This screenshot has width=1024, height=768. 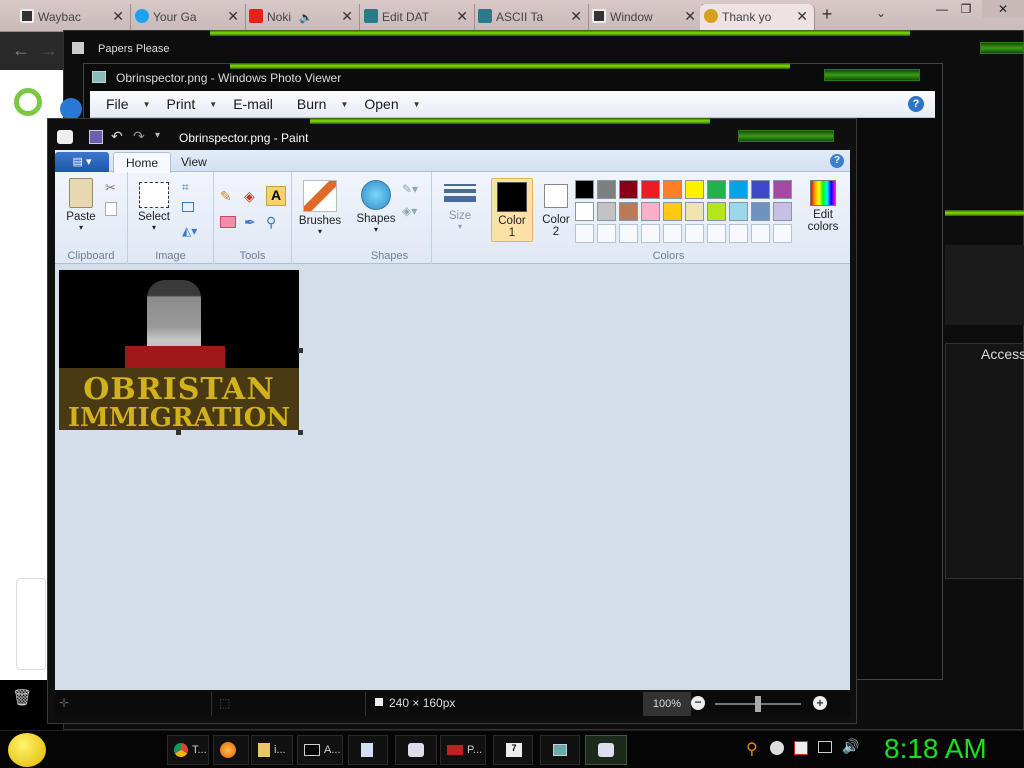 I want to click on taskbar-item: 7, so click(x=513, y=750).